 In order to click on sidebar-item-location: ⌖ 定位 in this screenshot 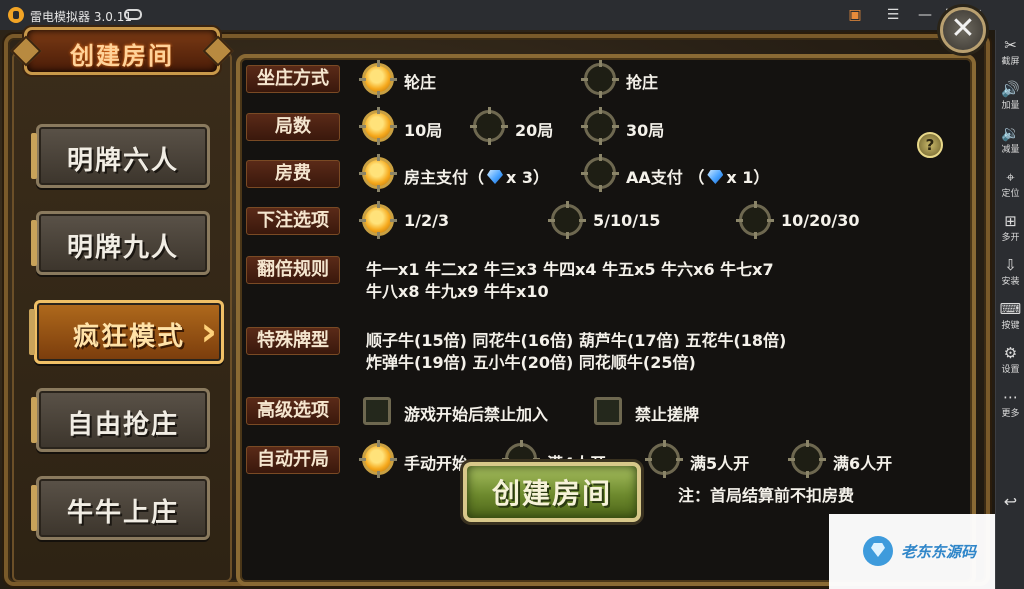, I will do `click(1010, 187)`.